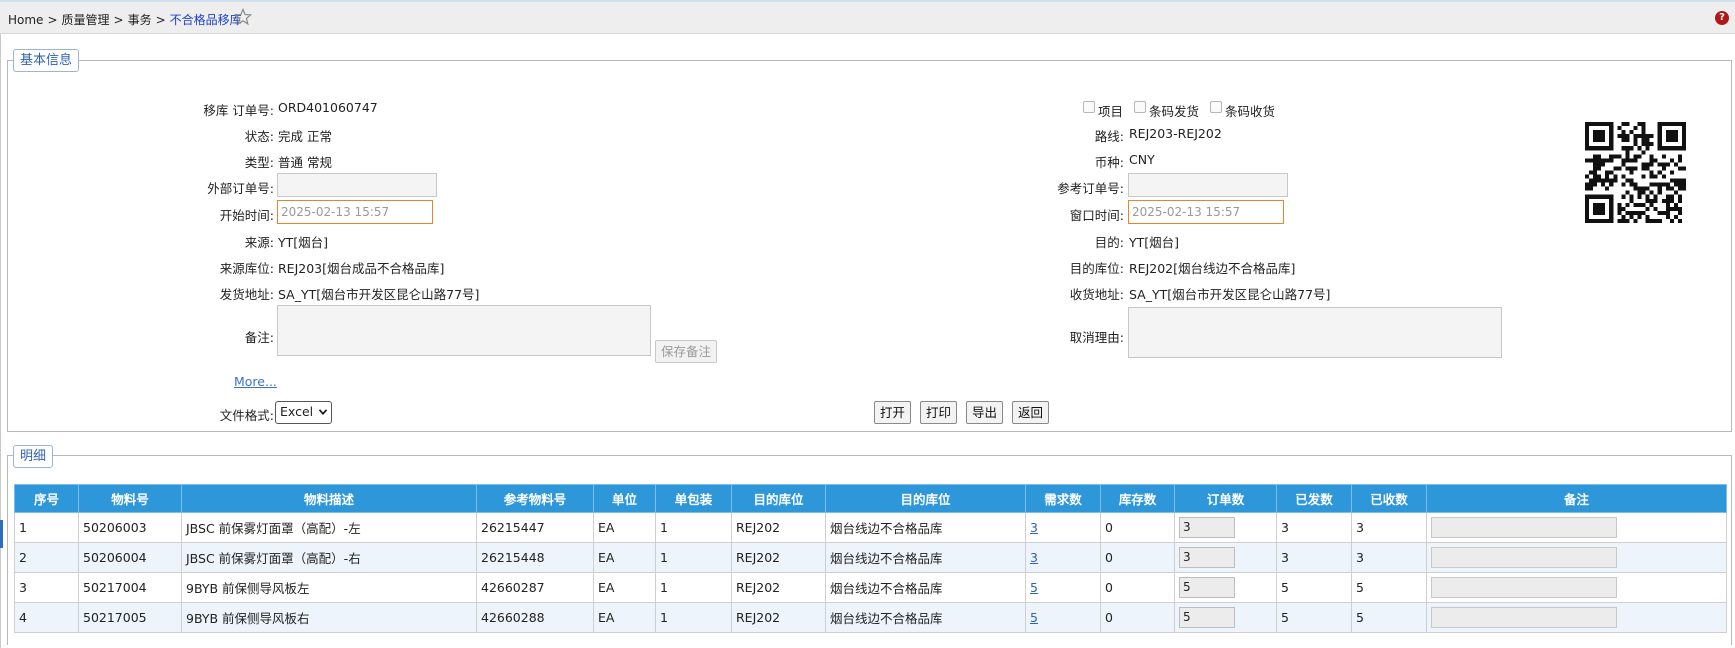 The image size is (1735, 648). What do you see at coordinates (1063, 498) in the screenshot?
I see `col-header-demand: 需求数` at bounding box center [1063, 498].